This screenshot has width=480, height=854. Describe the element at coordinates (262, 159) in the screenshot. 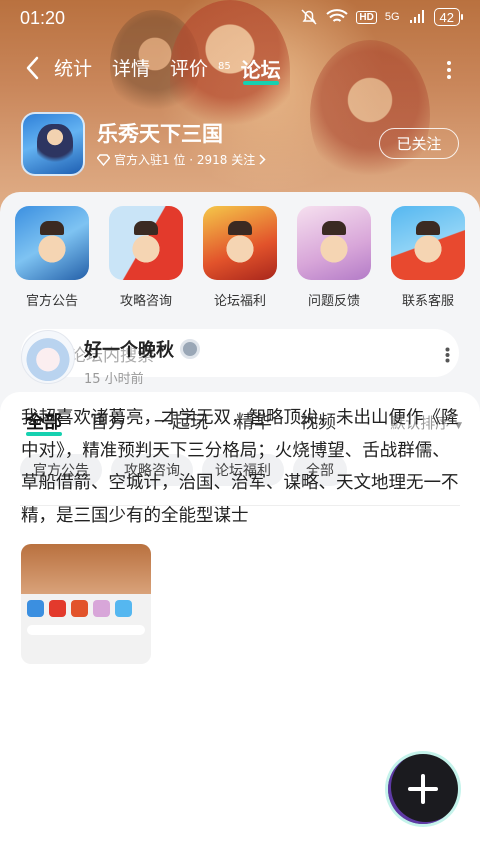

I see `chevron-right-icon` at that location.